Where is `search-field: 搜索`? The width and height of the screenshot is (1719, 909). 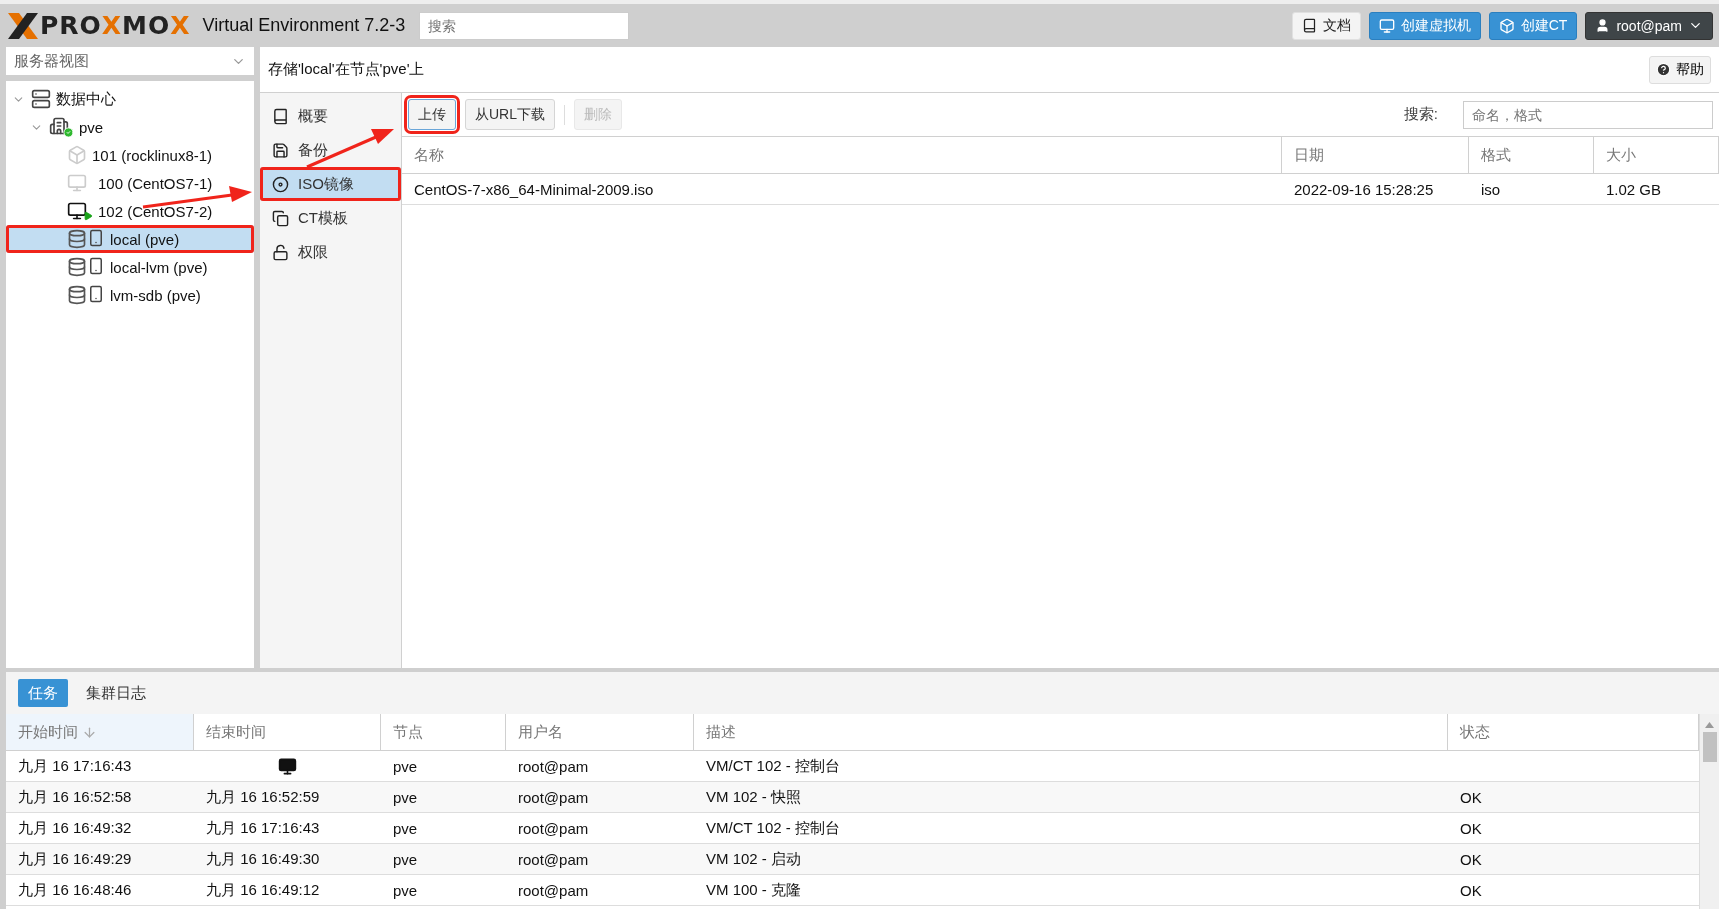
search-field: 搜索 is located at coordinates (524, 25).